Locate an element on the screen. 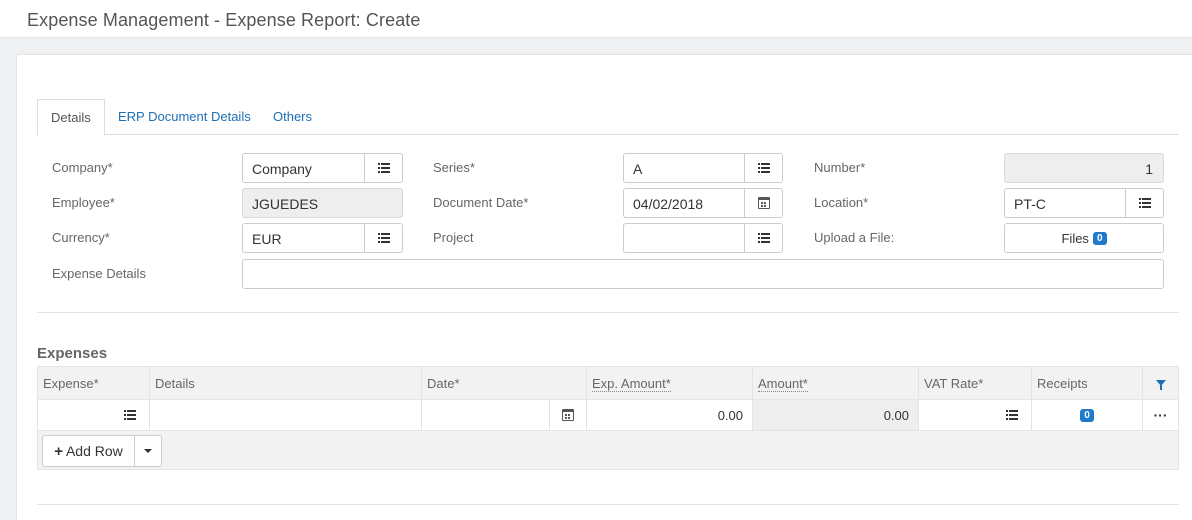 The image size is (1192, 520). currency-list-button is located at coordinates (383, 238).